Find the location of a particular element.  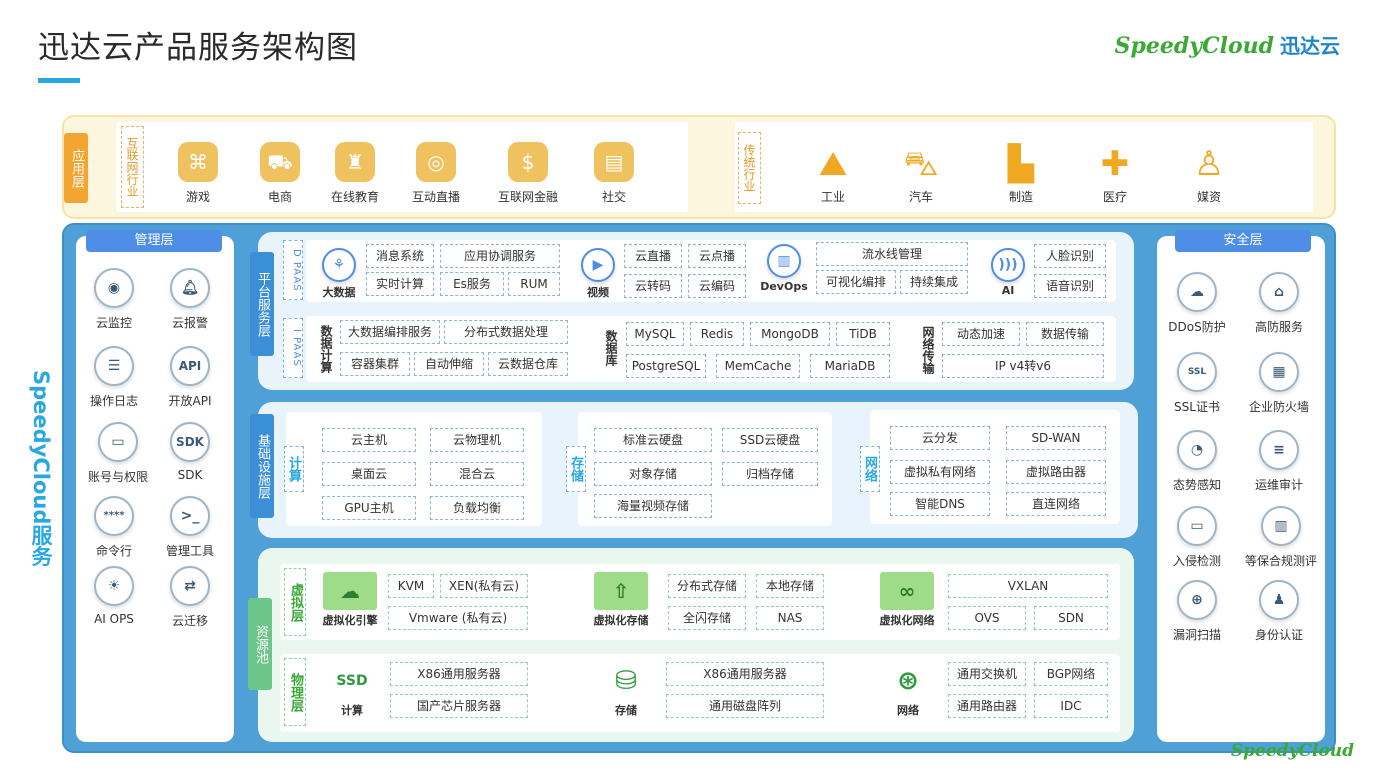

res-x86-storage: X86通用服务器 is located at coordinates (745, 674).